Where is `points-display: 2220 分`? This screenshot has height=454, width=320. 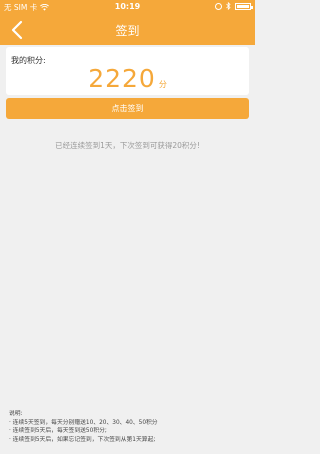
points-display: 2220 分 is located at coordinates (127, 78).